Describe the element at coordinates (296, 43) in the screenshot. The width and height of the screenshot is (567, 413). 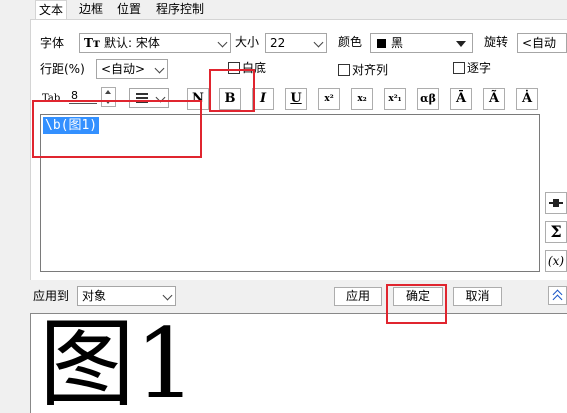
I see `size-select: 22` at that location.